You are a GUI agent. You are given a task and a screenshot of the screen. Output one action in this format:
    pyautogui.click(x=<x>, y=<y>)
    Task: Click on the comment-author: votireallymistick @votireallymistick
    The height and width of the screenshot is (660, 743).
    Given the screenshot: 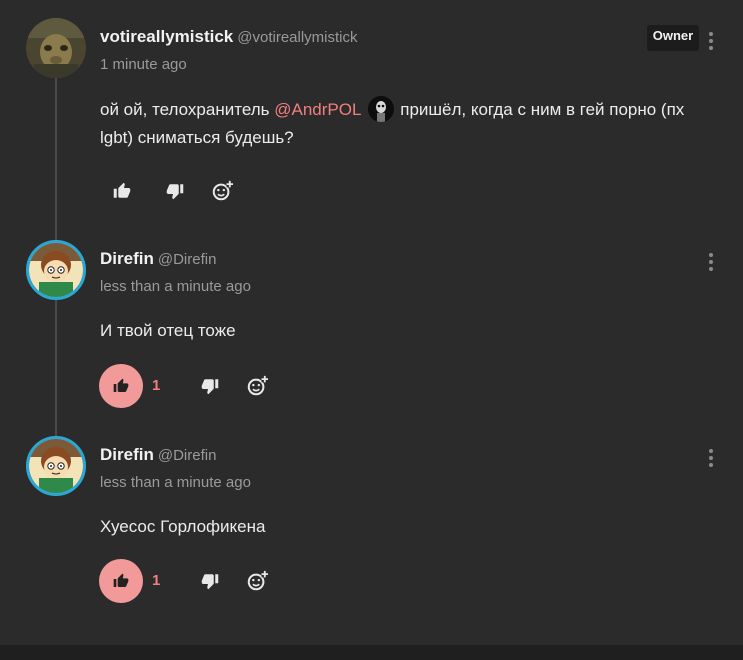 What is the action you would take?
    pyautogui.click(x=229, y=37)
    